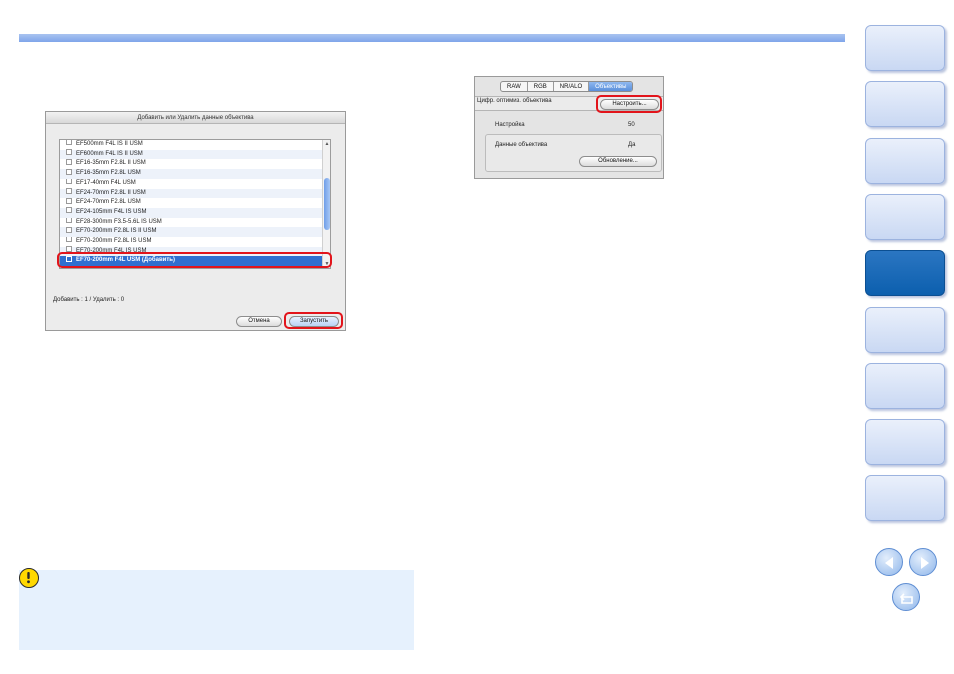  What do you see at coordinates (191, 183) in the screenshot?
I see `lens-list-item: EF17-40mm F4L USM` at bounding box center [191, 183].